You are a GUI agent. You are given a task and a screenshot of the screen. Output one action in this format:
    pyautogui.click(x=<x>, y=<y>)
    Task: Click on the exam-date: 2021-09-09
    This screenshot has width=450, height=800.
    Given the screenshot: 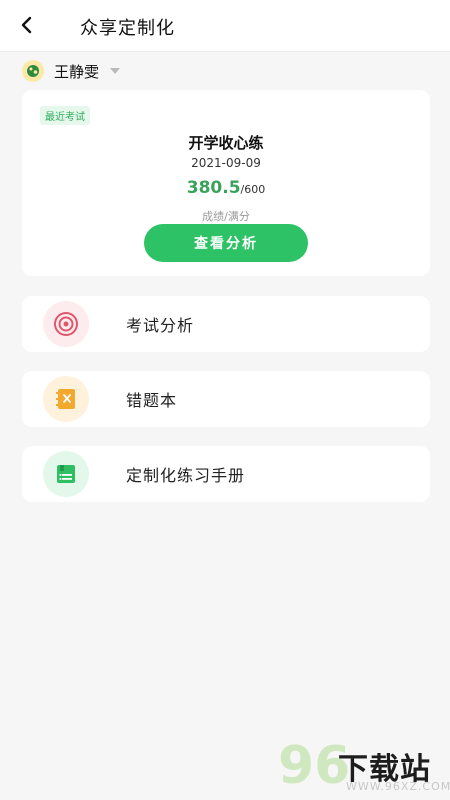 What is the action you would take?
    pyautogui.click(x=226, y=163)
    